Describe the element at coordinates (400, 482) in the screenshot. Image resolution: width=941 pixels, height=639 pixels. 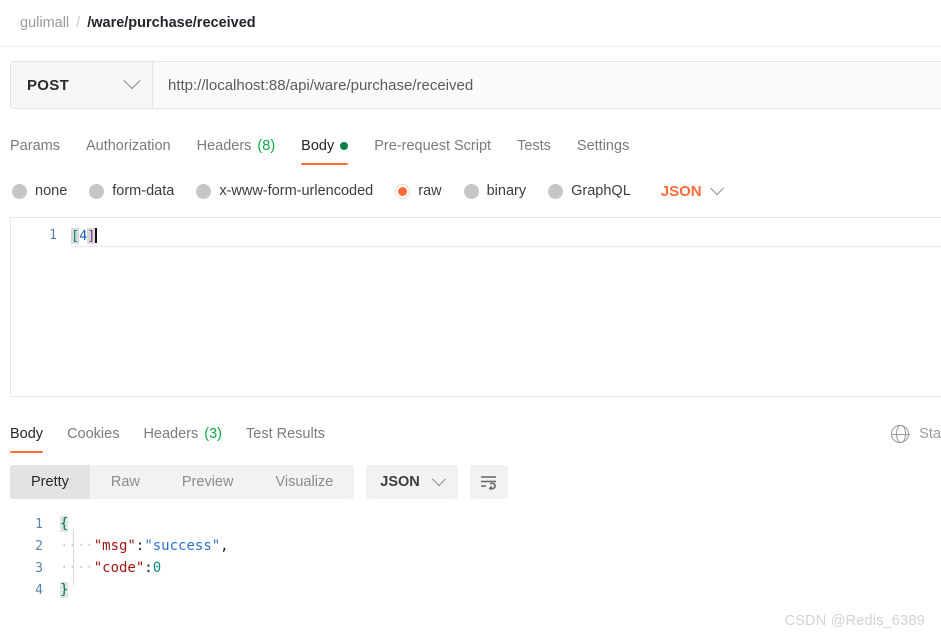
I see `response-format-label: JSON` at that location.